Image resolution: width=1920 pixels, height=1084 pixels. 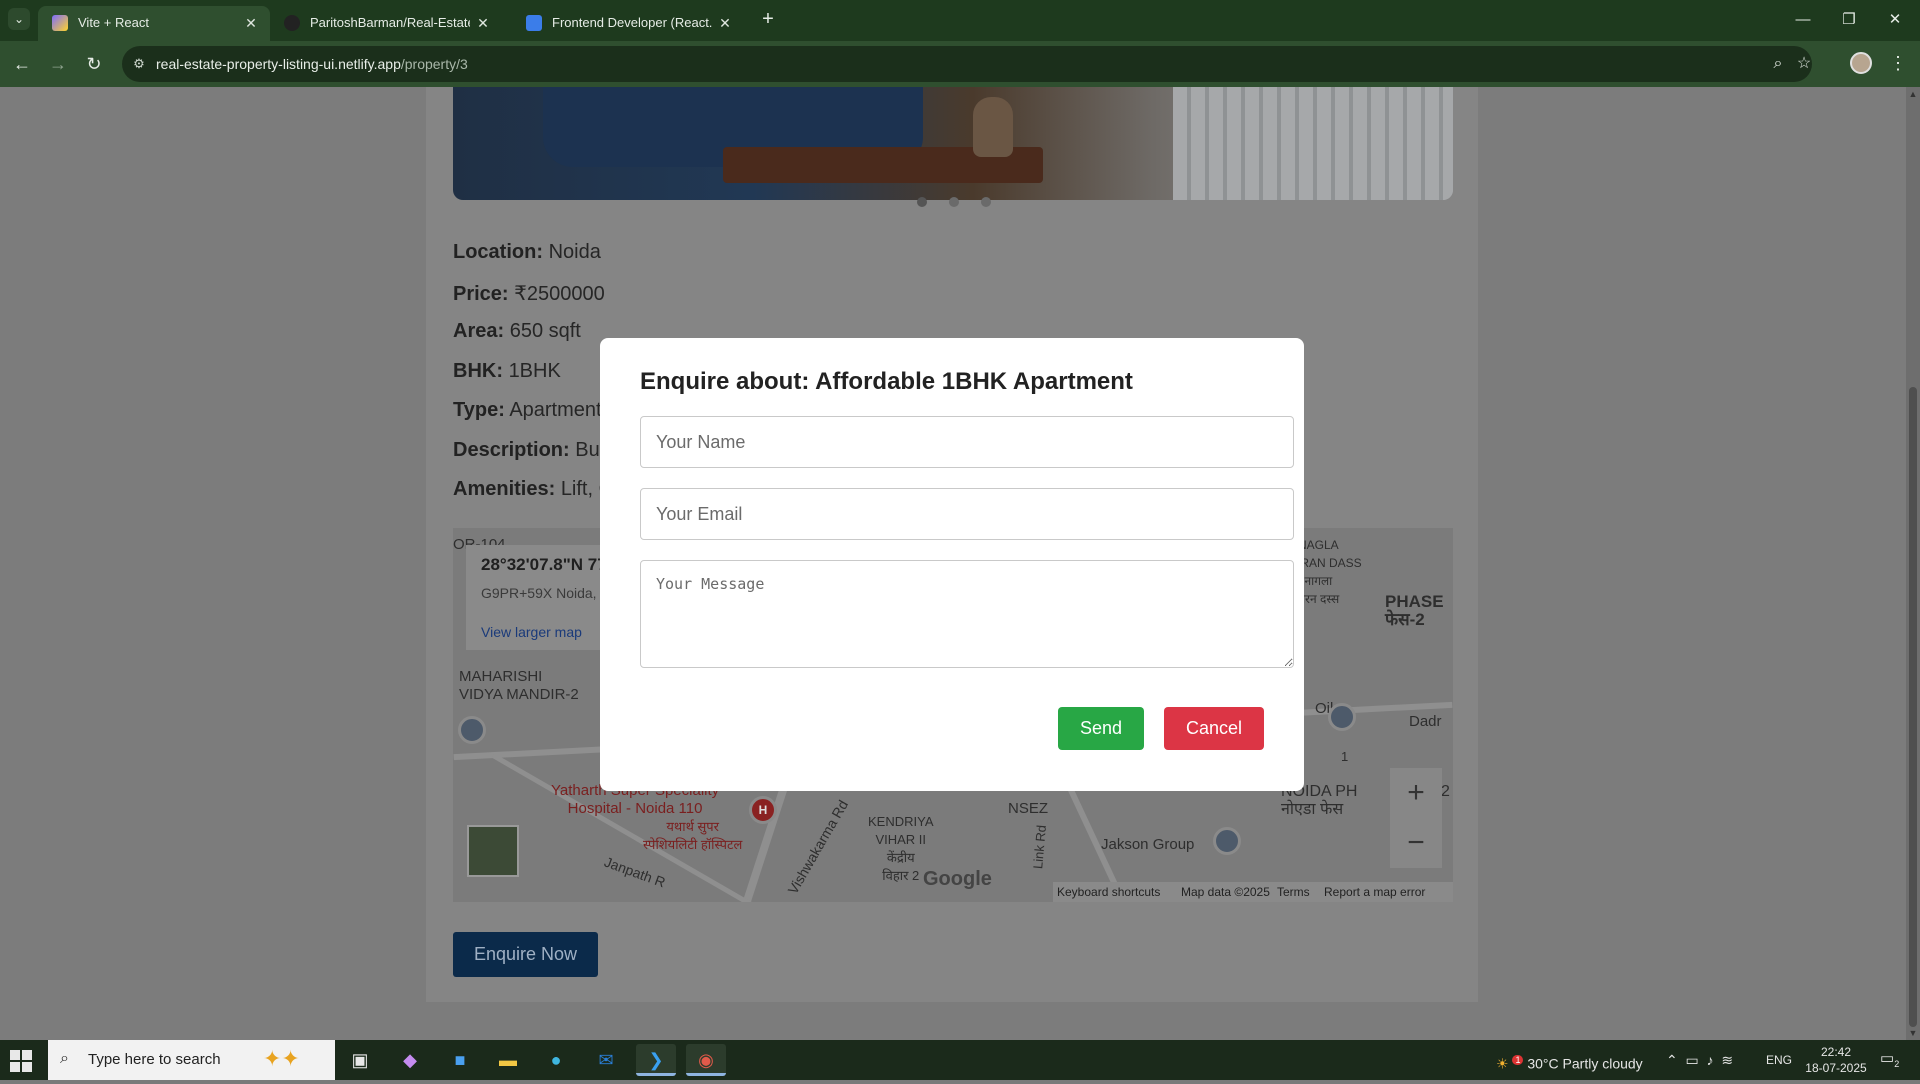 I want to click on detail-value: 650 sqft, so click(x=545, y=331).